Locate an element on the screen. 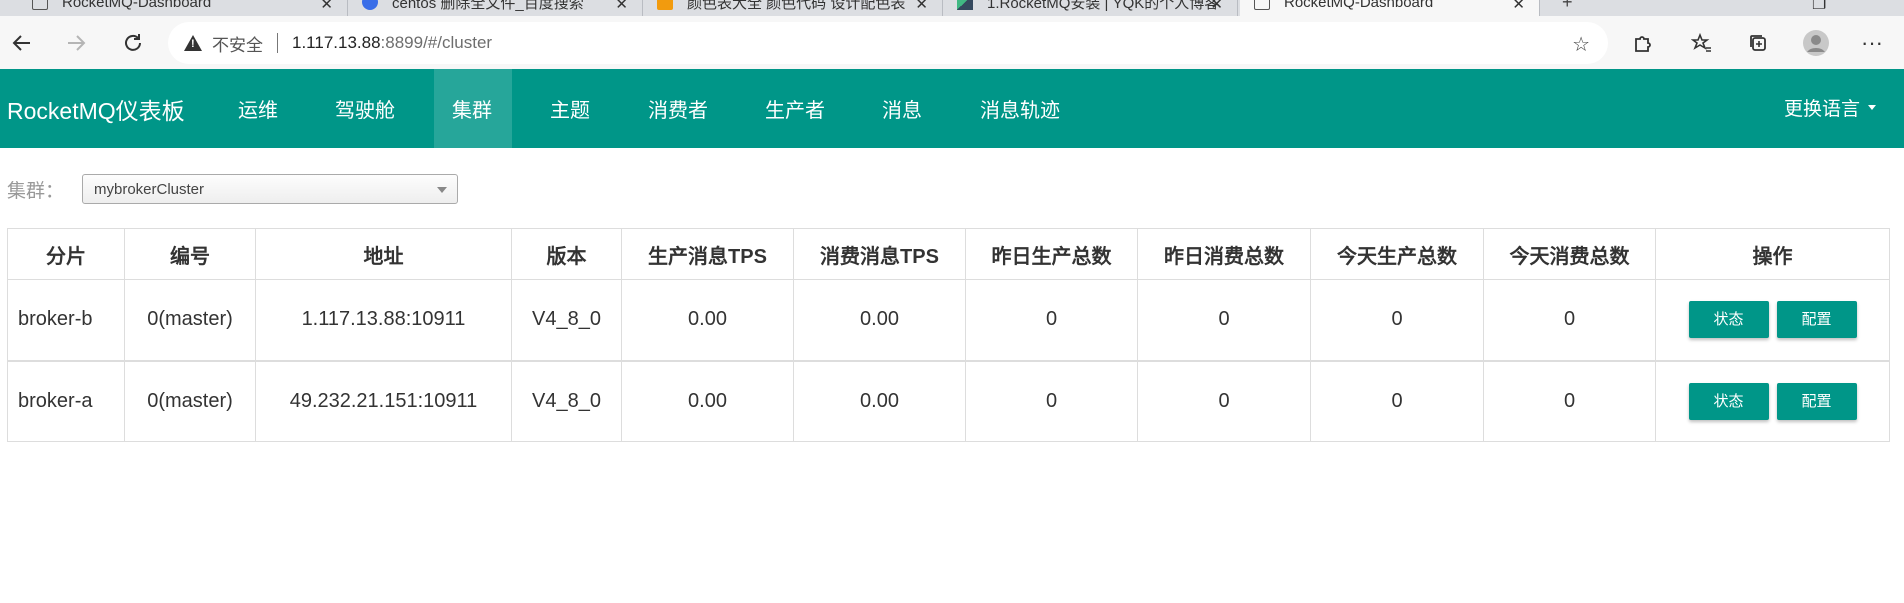  refresh-icon is located at coordinates (133, 43).